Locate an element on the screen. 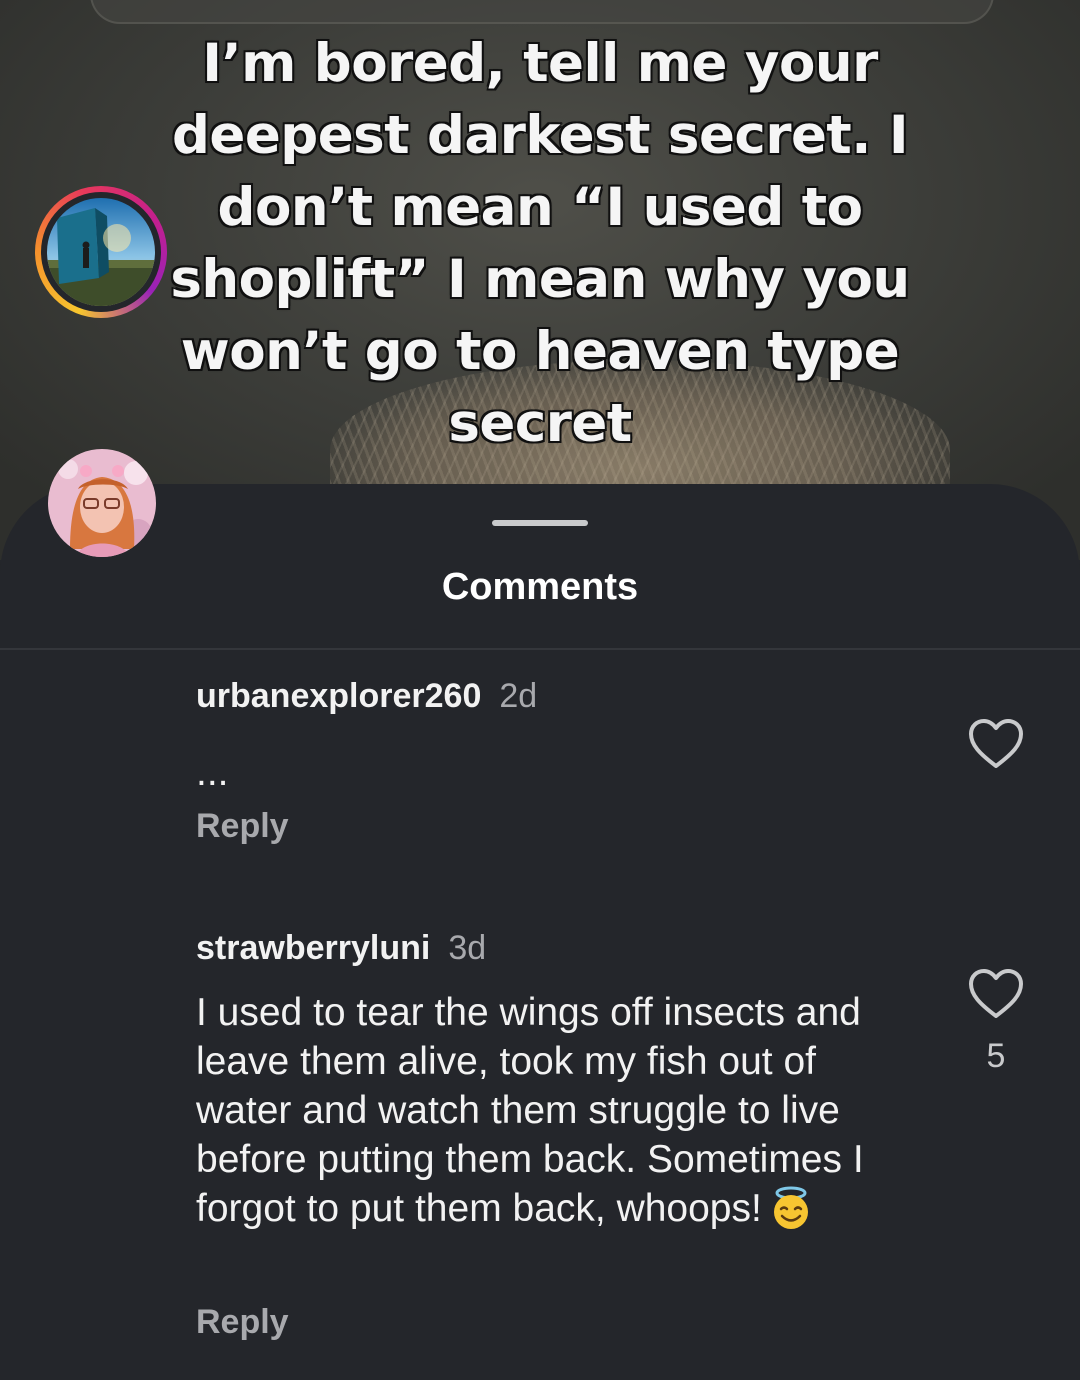 The image size is (1080, 1380). sheet-title: Comments is located at coordinates (540, 587).